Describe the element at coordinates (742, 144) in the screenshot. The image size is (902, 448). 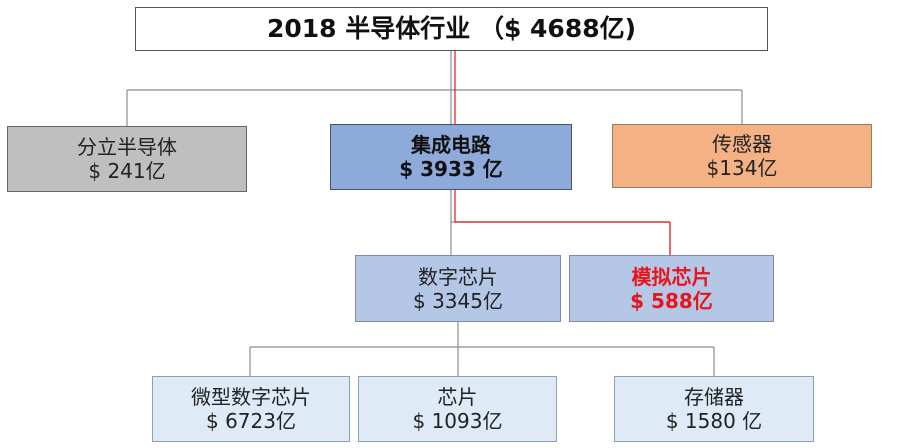
I see `node-name: 传感器` at that location.